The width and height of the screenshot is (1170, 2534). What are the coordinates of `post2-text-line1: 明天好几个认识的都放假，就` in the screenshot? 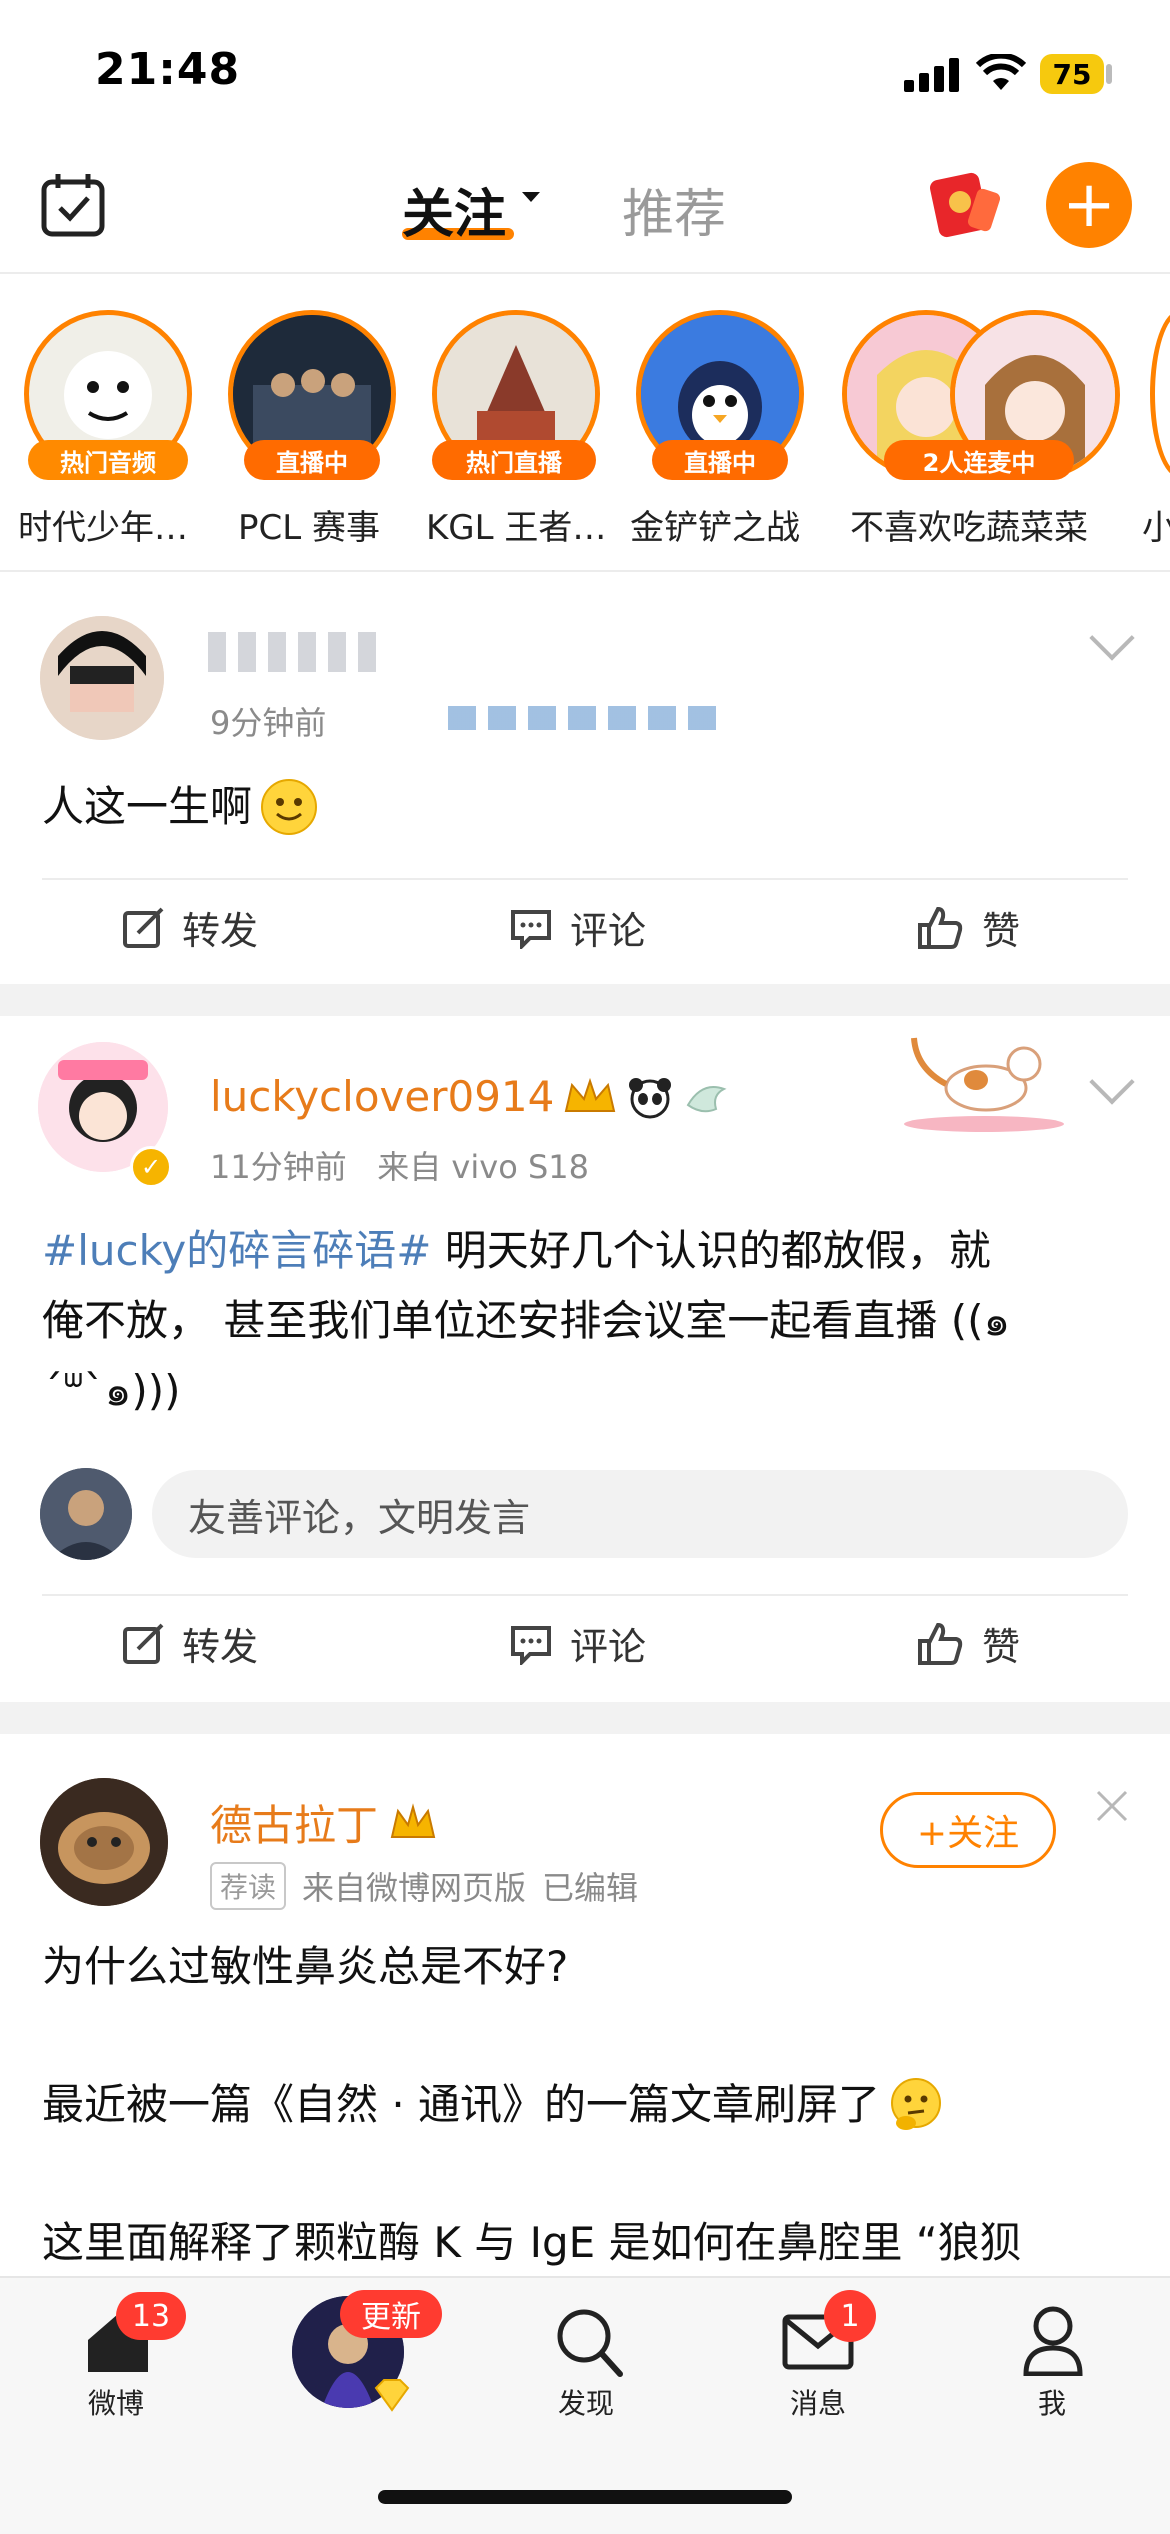 It's located at (711, 1250).